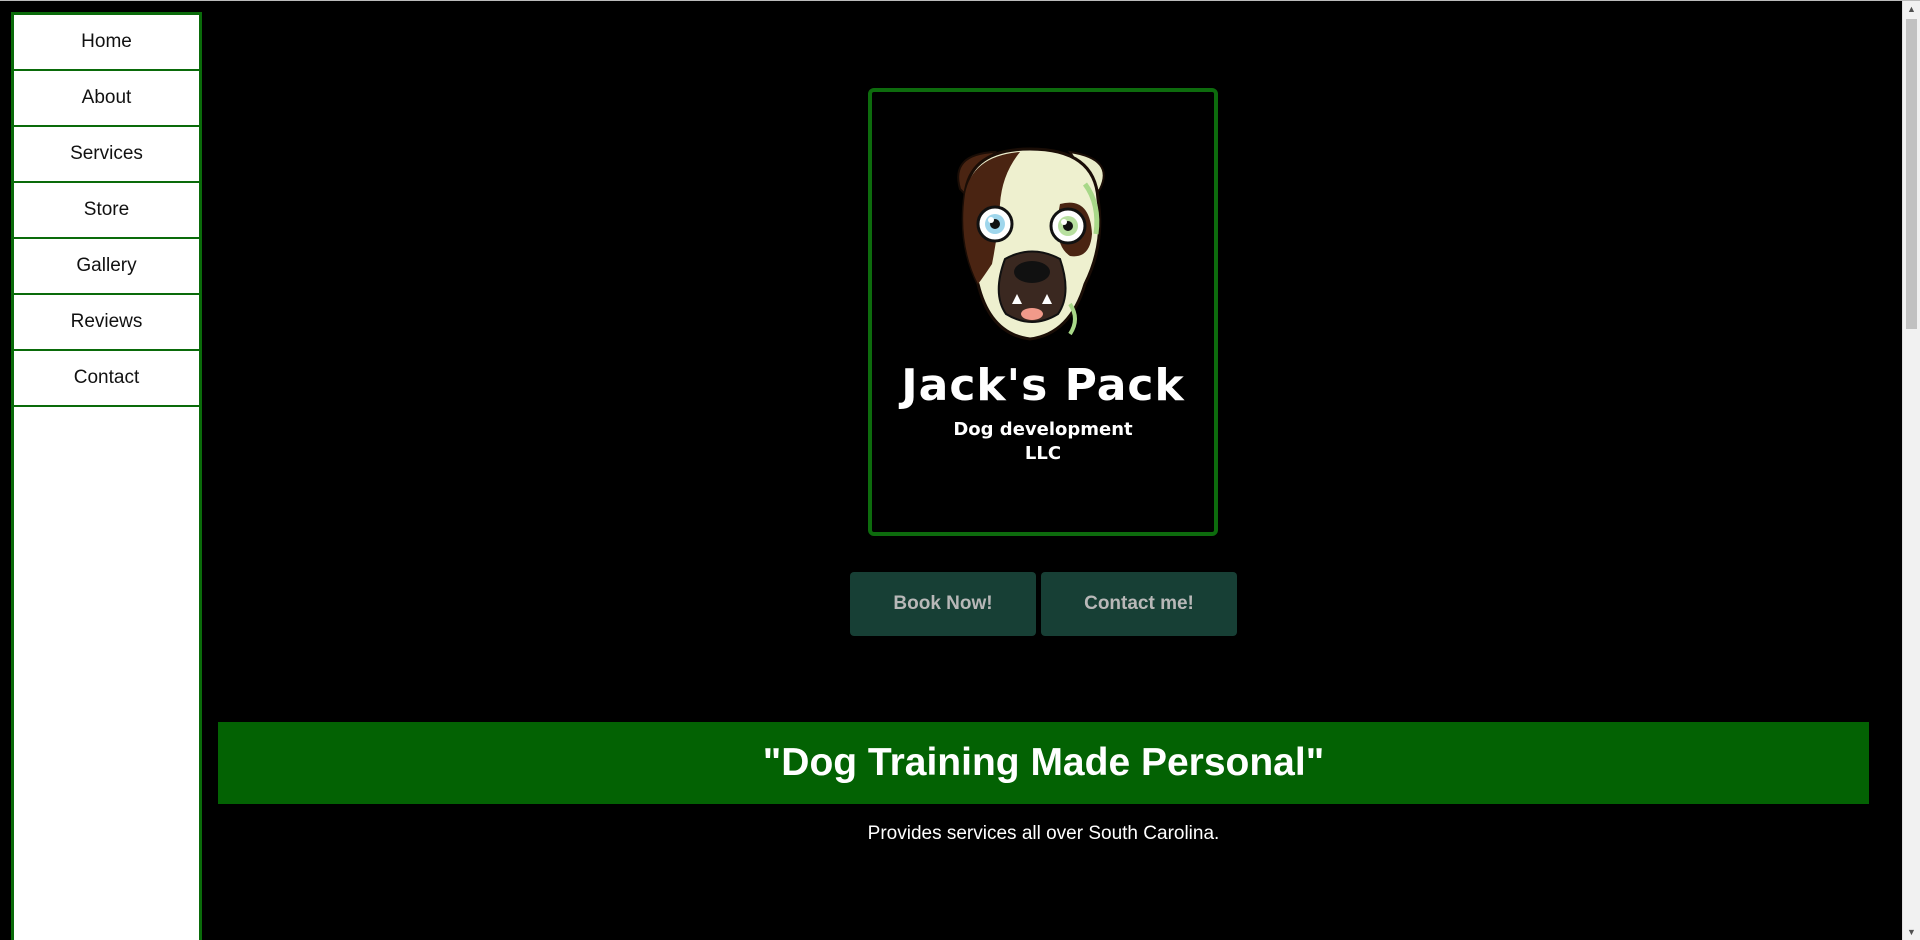  I want to click on scrollbar-thumb, so click(1911, 174).